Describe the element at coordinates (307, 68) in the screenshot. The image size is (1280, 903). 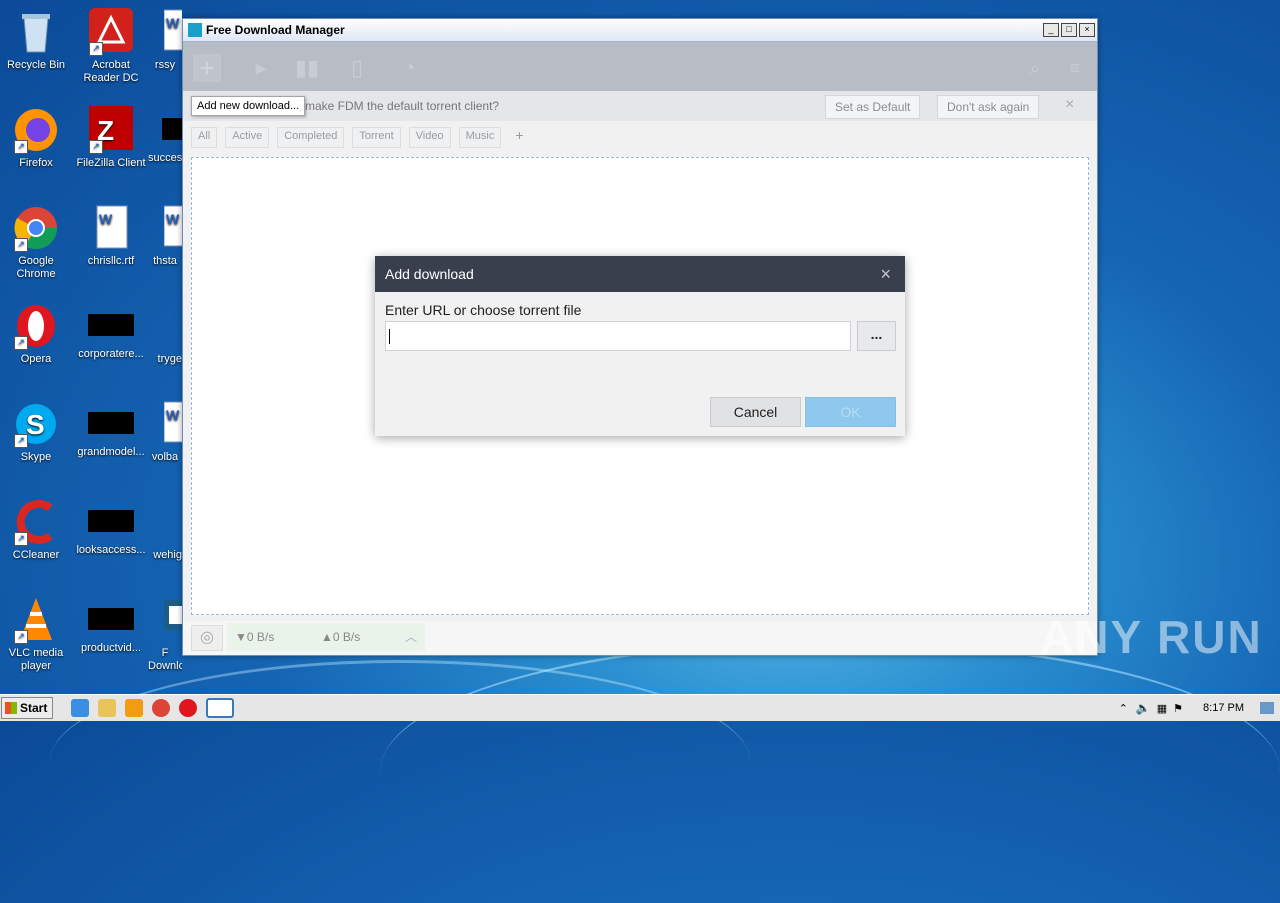
I see `pause-icon: ▮▮` at that location.